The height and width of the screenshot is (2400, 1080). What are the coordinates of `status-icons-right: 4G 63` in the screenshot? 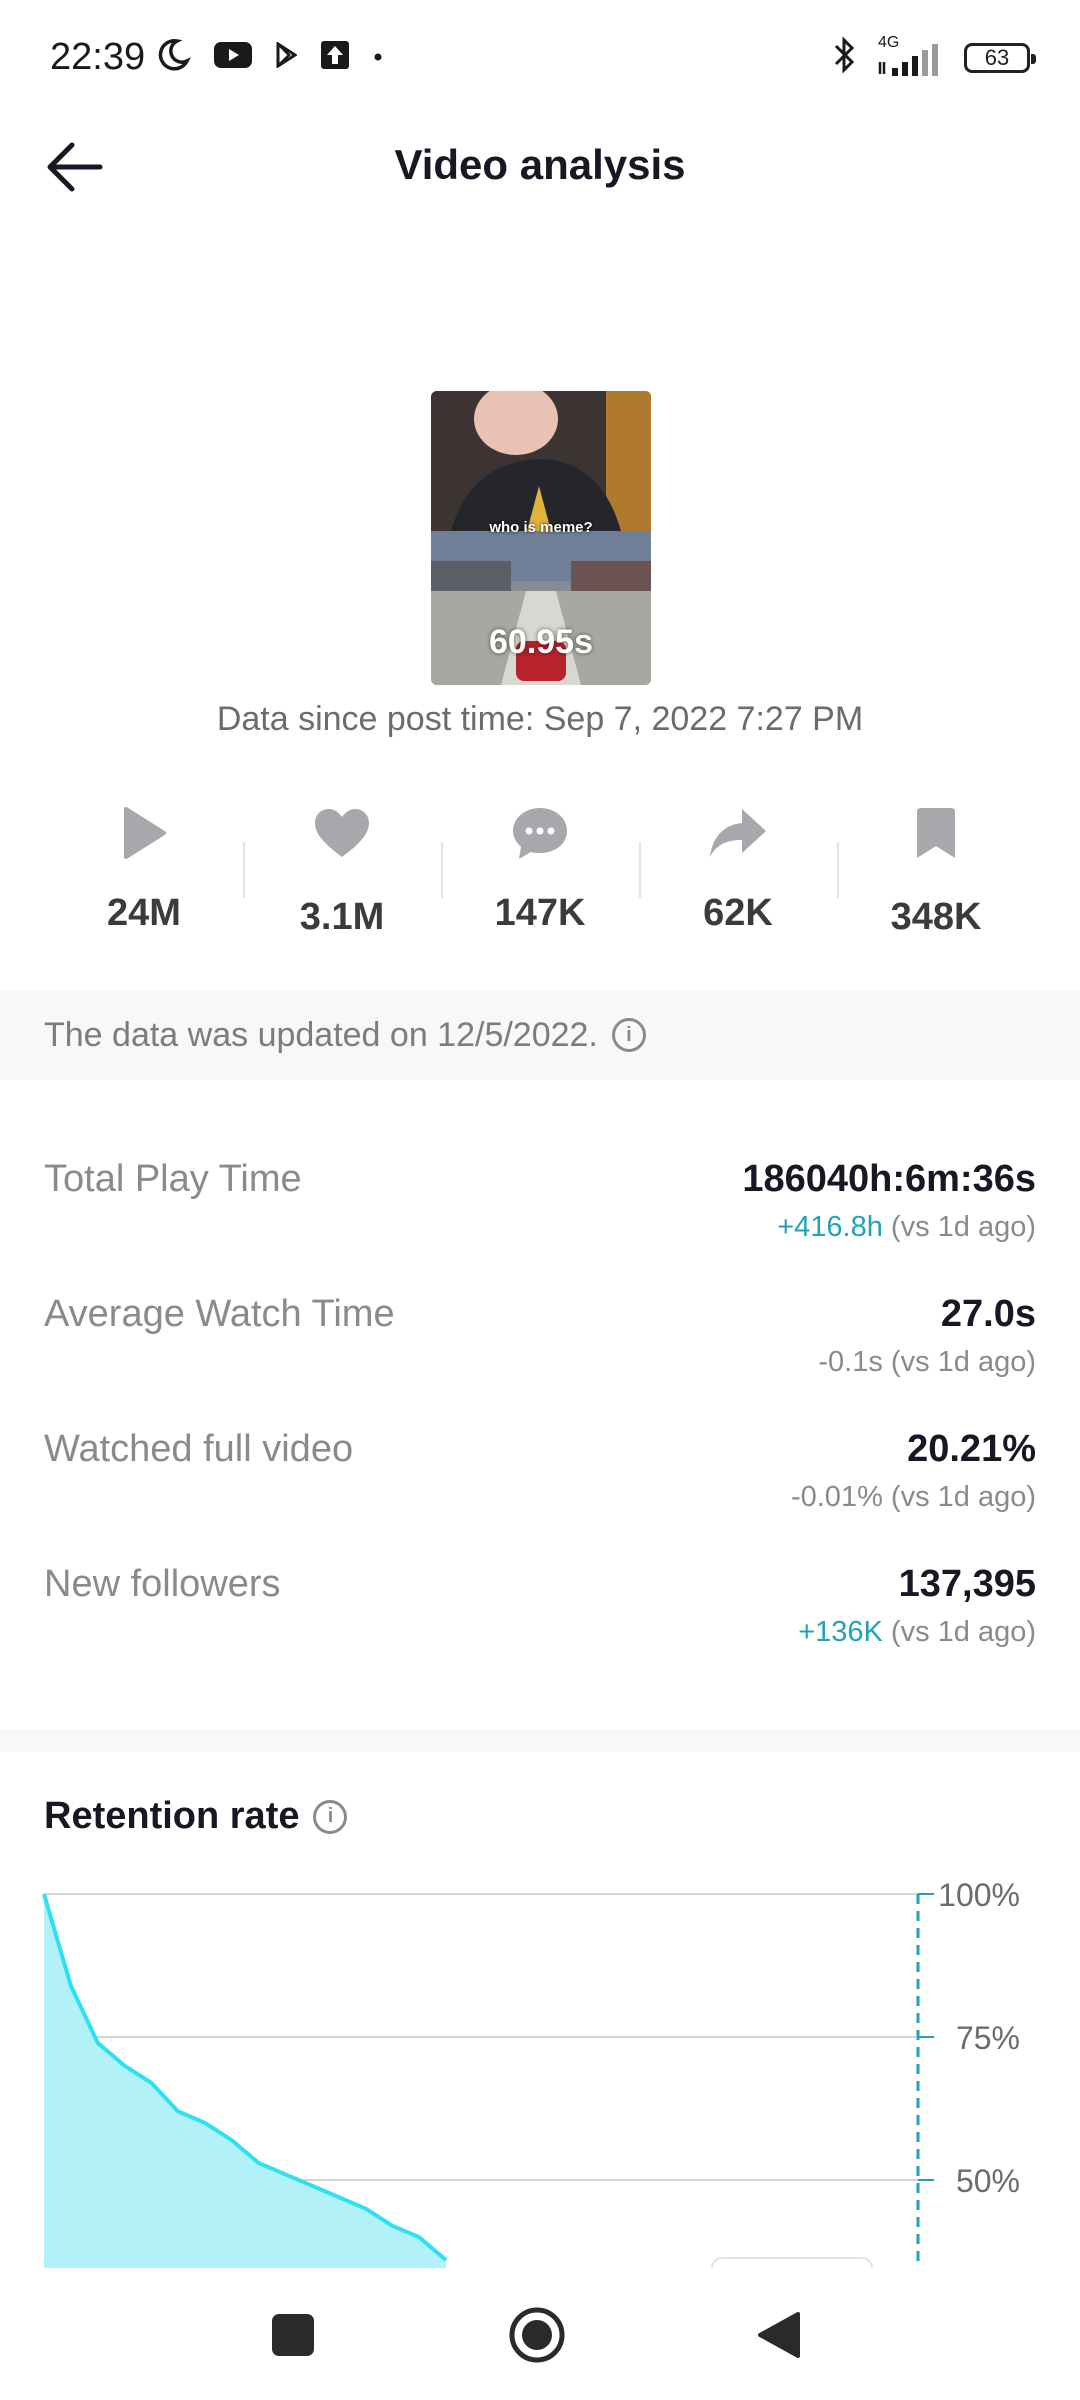 It's located at (934, 56).